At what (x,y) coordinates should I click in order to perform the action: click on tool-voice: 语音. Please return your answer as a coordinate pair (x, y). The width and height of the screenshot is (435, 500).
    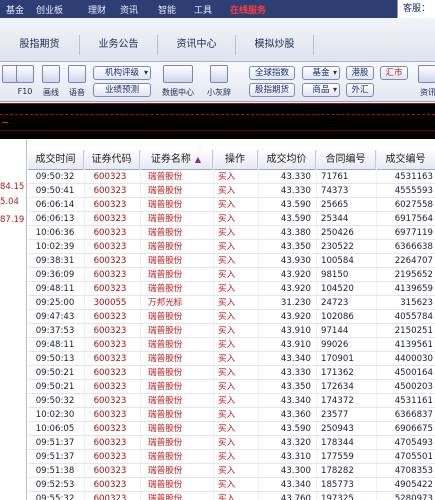
    Looking at the image, I should click on (77, 82).